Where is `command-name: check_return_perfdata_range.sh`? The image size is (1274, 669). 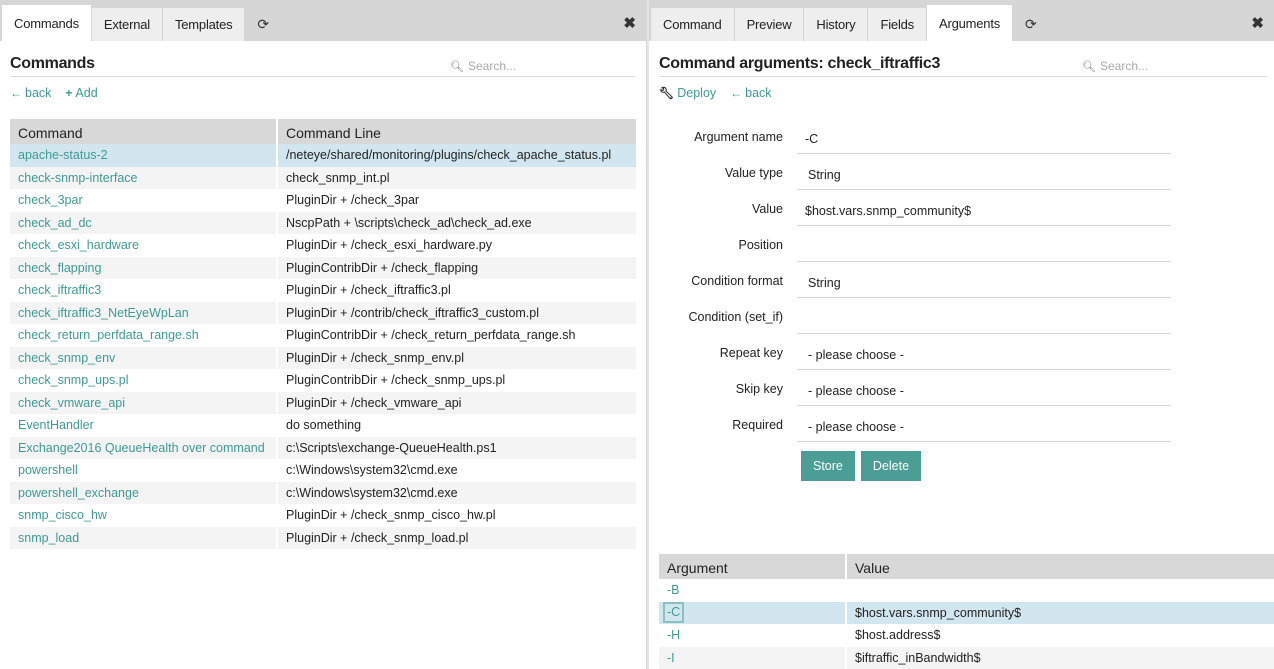 command-name: check_return_perfdata_range.sh is located at coordinates (144, 335).